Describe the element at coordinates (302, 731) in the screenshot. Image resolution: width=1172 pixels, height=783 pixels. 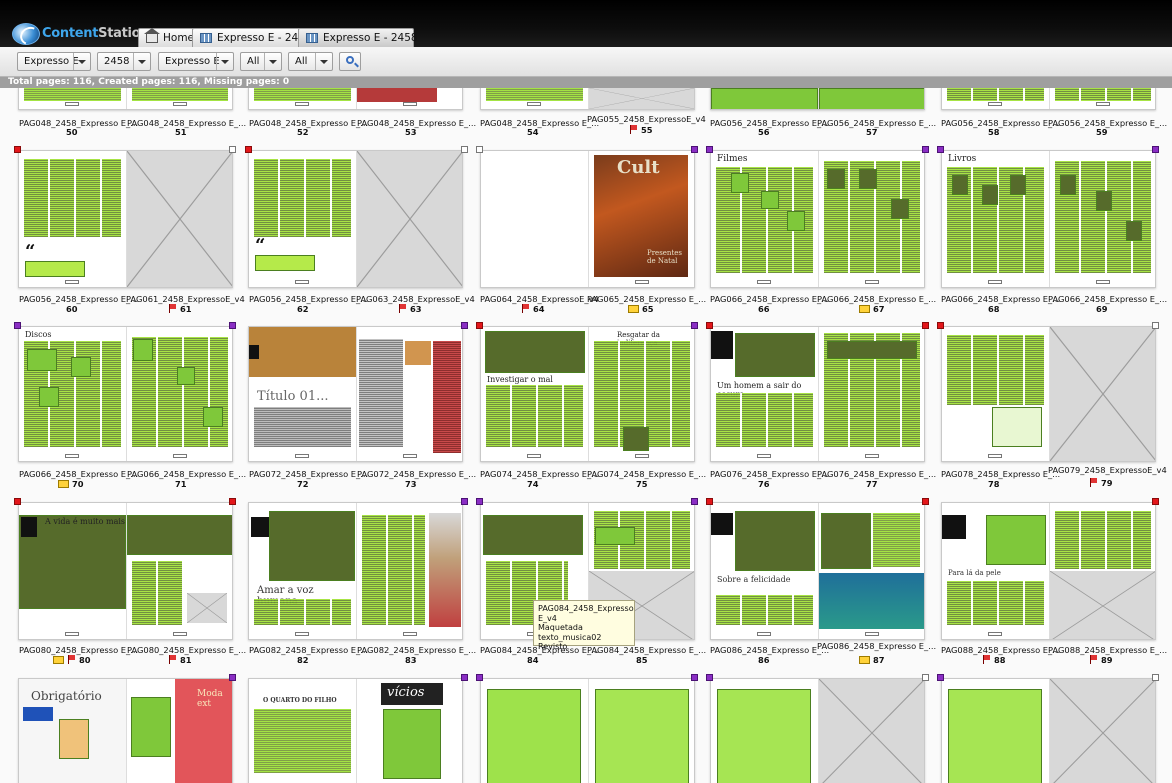
I see `page-thumbnail: O QUARTO DO FILHO` at that location.